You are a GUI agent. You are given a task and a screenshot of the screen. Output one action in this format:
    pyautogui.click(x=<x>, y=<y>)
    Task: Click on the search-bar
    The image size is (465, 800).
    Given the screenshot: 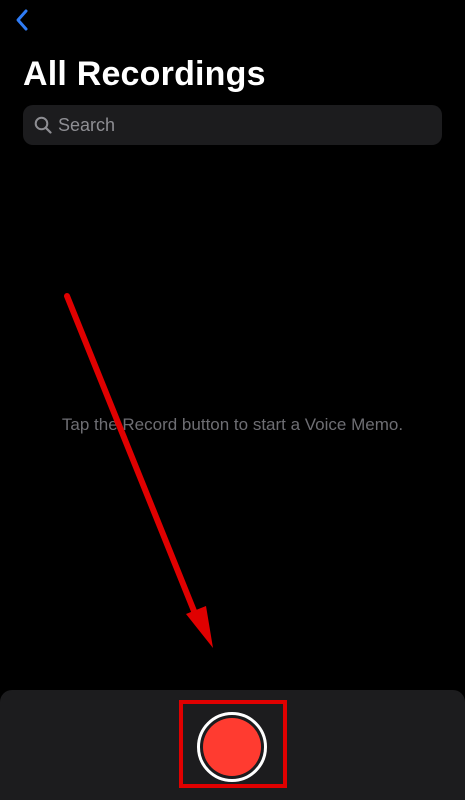 What is the action you would take?
    pyautogui.click(x=232, y=125)
    